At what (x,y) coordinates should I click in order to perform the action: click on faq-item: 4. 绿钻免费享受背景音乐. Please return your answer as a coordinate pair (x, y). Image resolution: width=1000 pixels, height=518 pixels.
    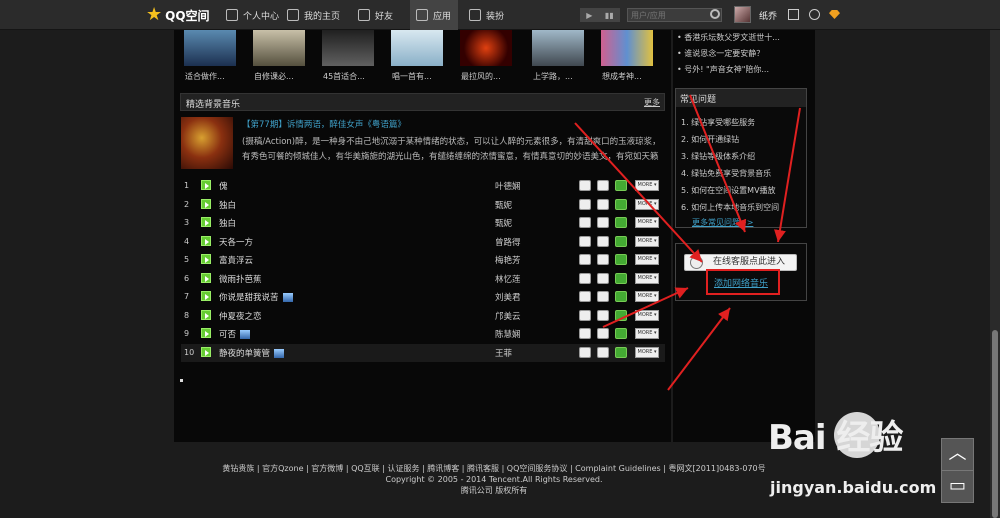
    Looking at the image, I should click on (743, 173).